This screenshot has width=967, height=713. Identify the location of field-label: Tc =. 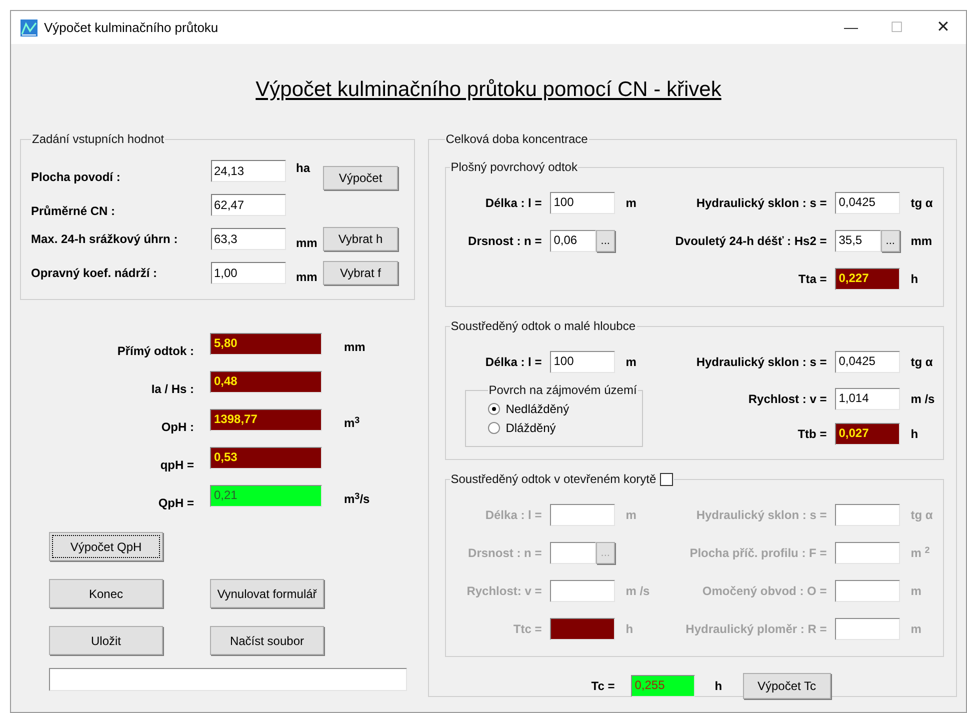
(603, 686).